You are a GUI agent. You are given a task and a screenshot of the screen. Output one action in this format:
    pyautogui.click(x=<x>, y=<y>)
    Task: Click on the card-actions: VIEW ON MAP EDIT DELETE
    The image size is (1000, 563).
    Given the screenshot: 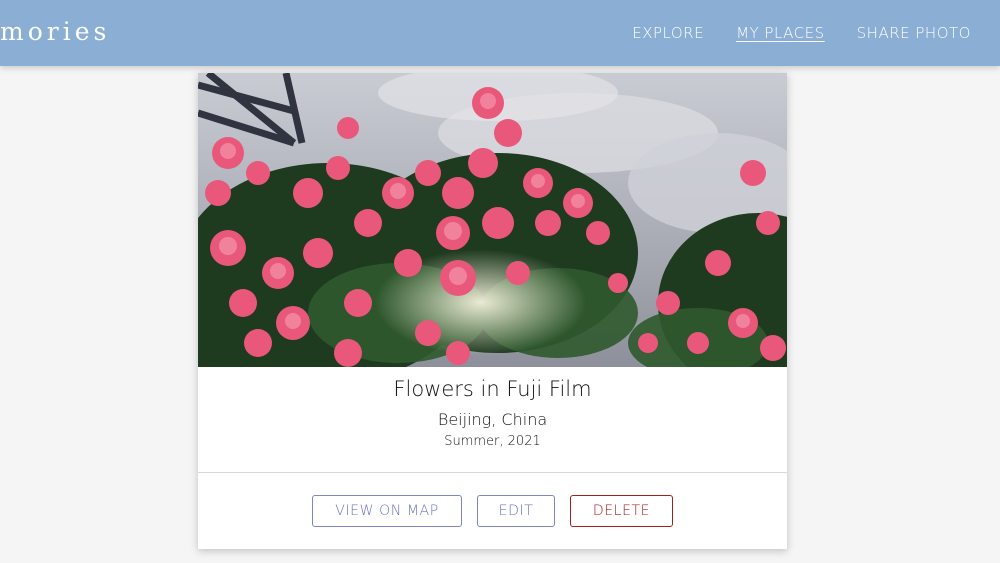 What is the action you would take?
    pyautogui.click(x=492, y=511)
    